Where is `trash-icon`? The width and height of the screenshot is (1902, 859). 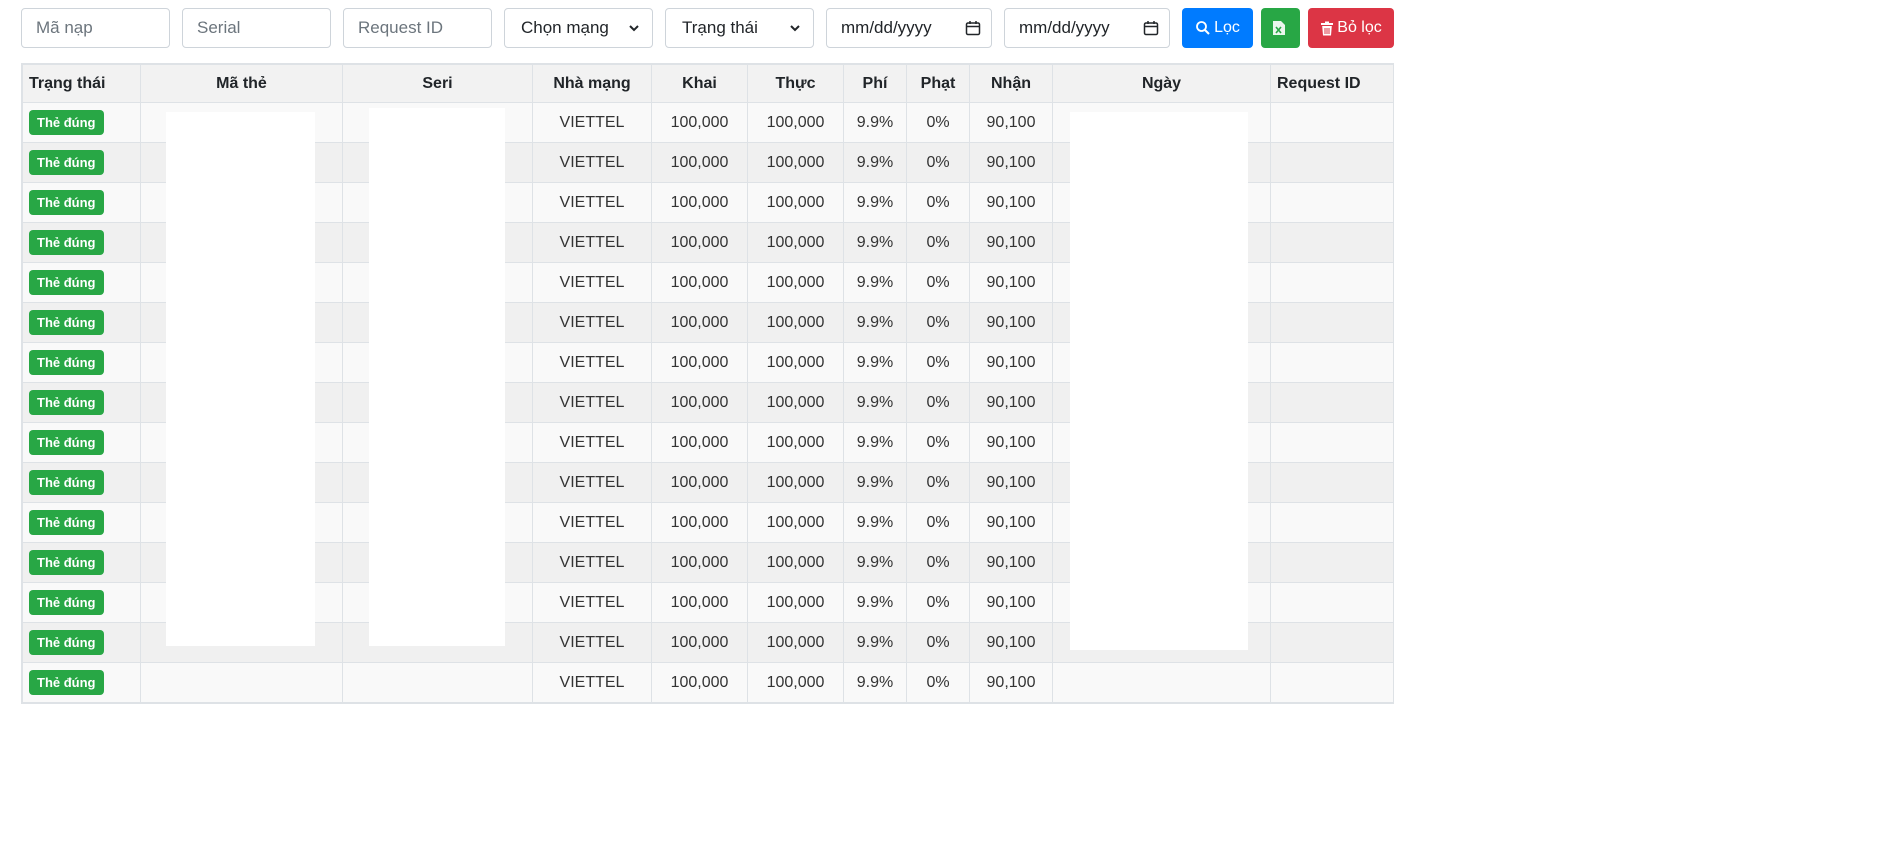 trash-icon is located at coordinates (1327, 28).